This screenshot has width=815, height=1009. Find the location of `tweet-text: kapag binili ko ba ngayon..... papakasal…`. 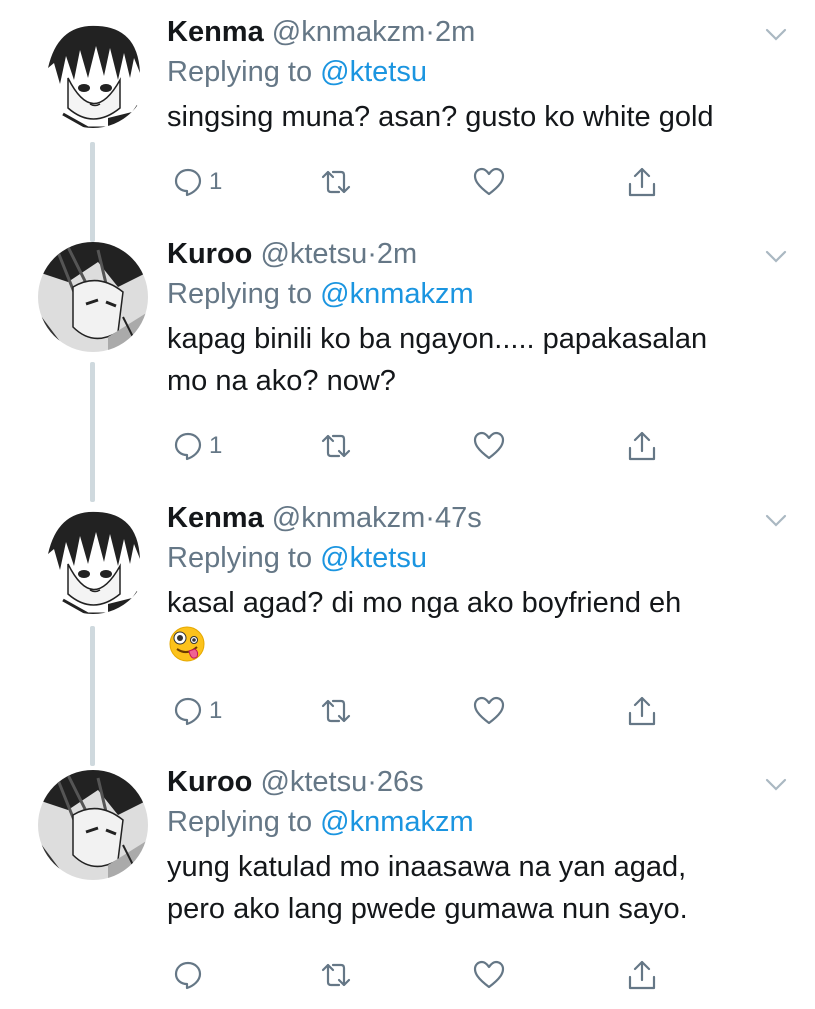

tweet-text: kapag binili ko ba ngayon..... papakasal… is located at coordinates (467, 360).